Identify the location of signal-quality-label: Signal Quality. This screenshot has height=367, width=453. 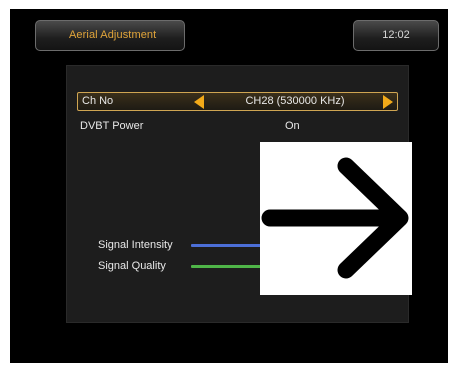
(132, 266).